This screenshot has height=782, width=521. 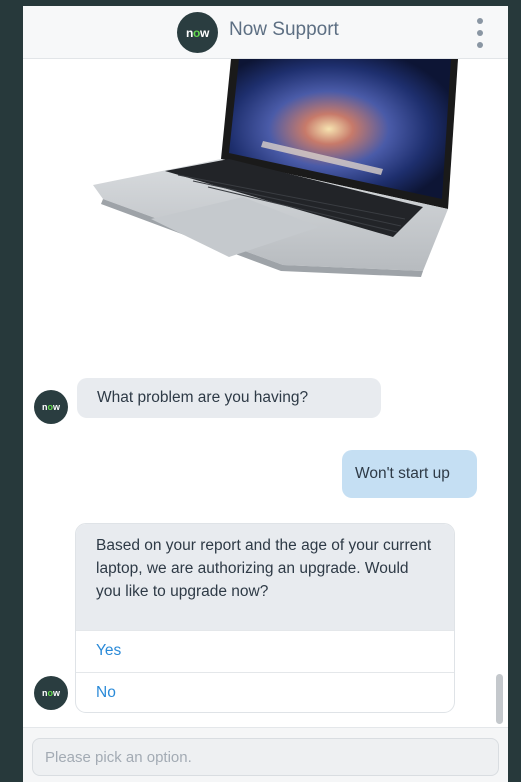 I want to click on composer, so click(x=265, y=754).